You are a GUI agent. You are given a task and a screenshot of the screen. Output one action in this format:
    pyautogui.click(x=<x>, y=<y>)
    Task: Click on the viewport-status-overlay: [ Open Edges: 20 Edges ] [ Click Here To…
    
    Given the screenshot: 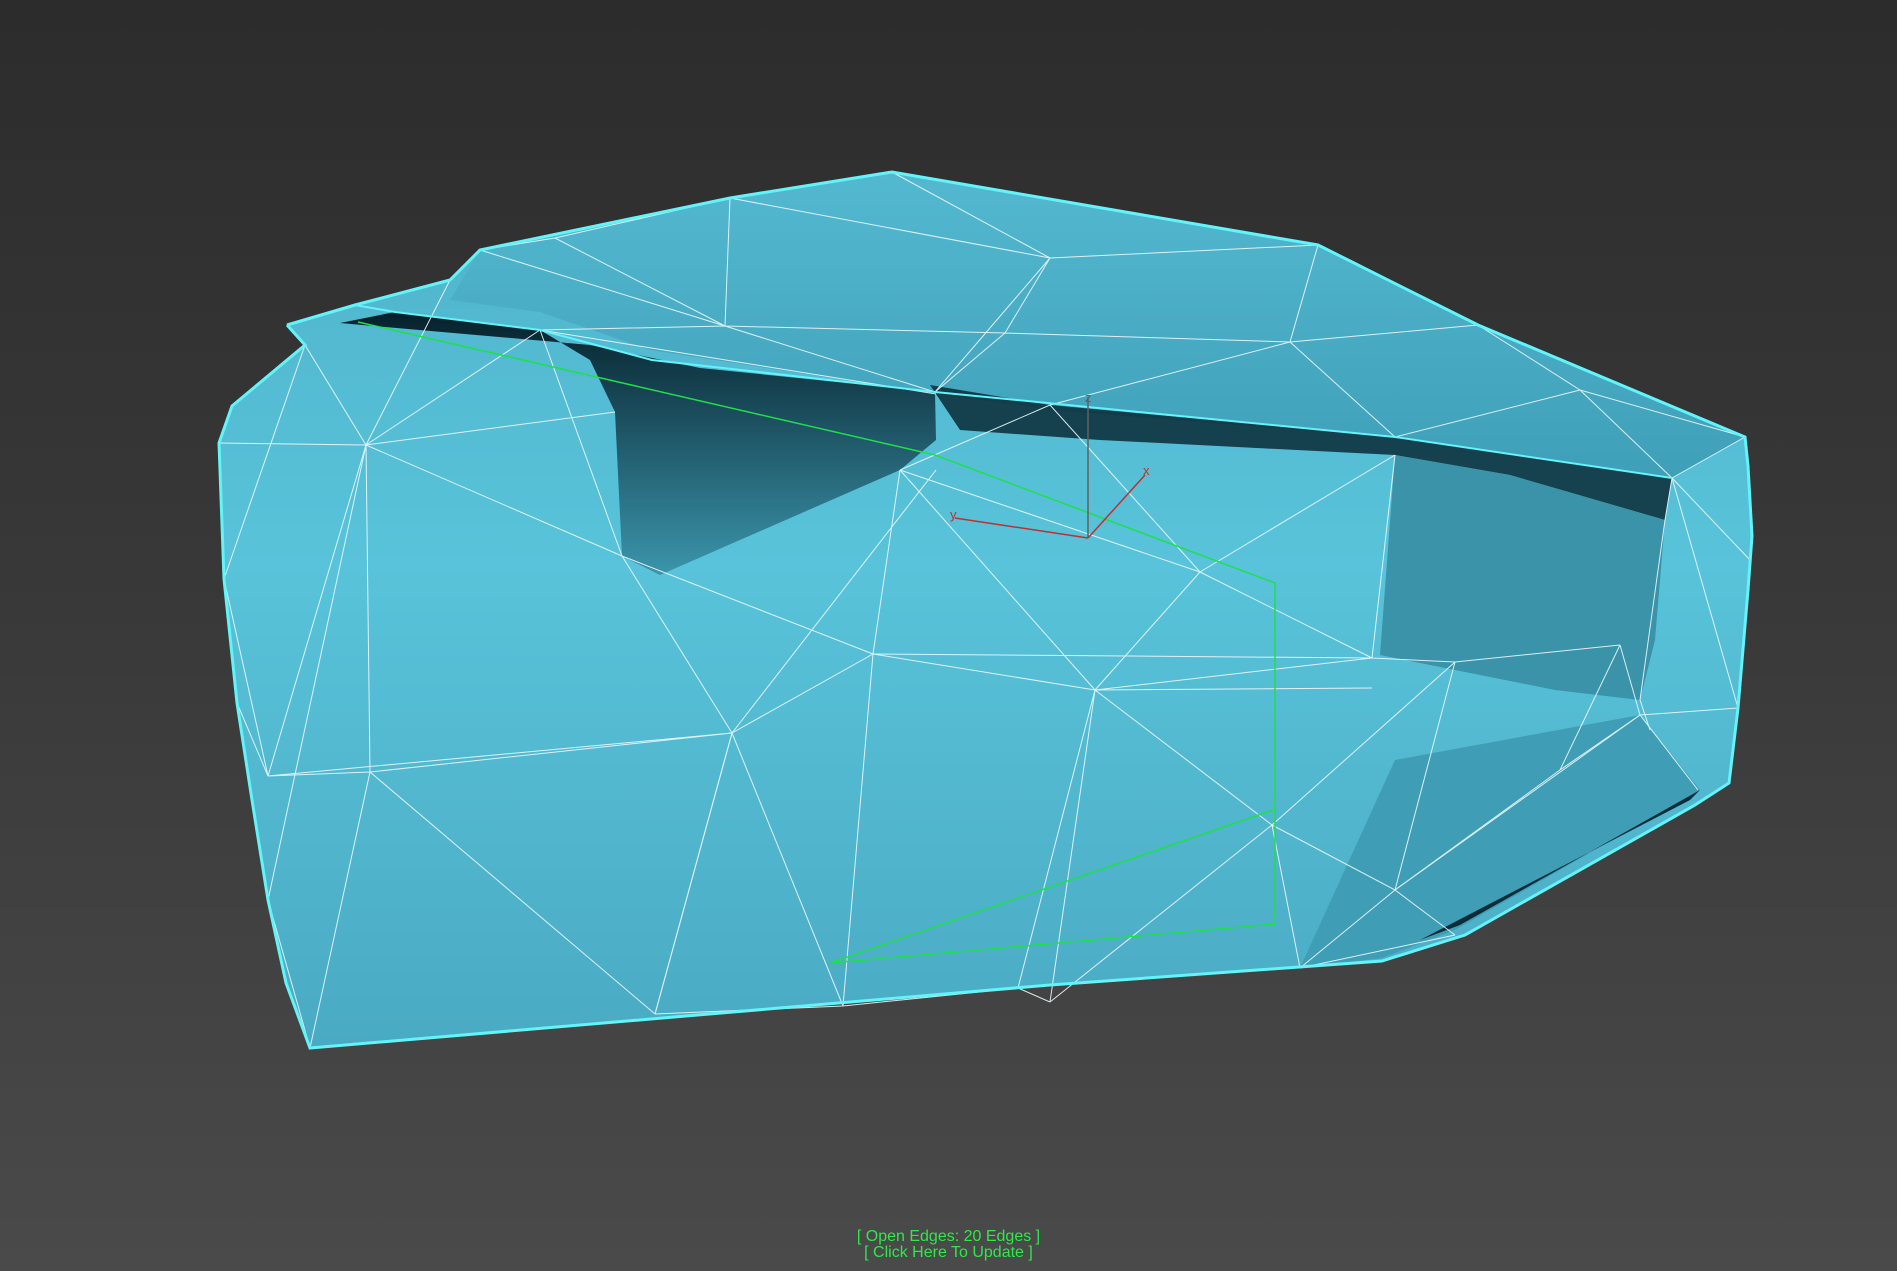 What is the action you would take?
    pyautogui.click(x=948, y=1245)
    